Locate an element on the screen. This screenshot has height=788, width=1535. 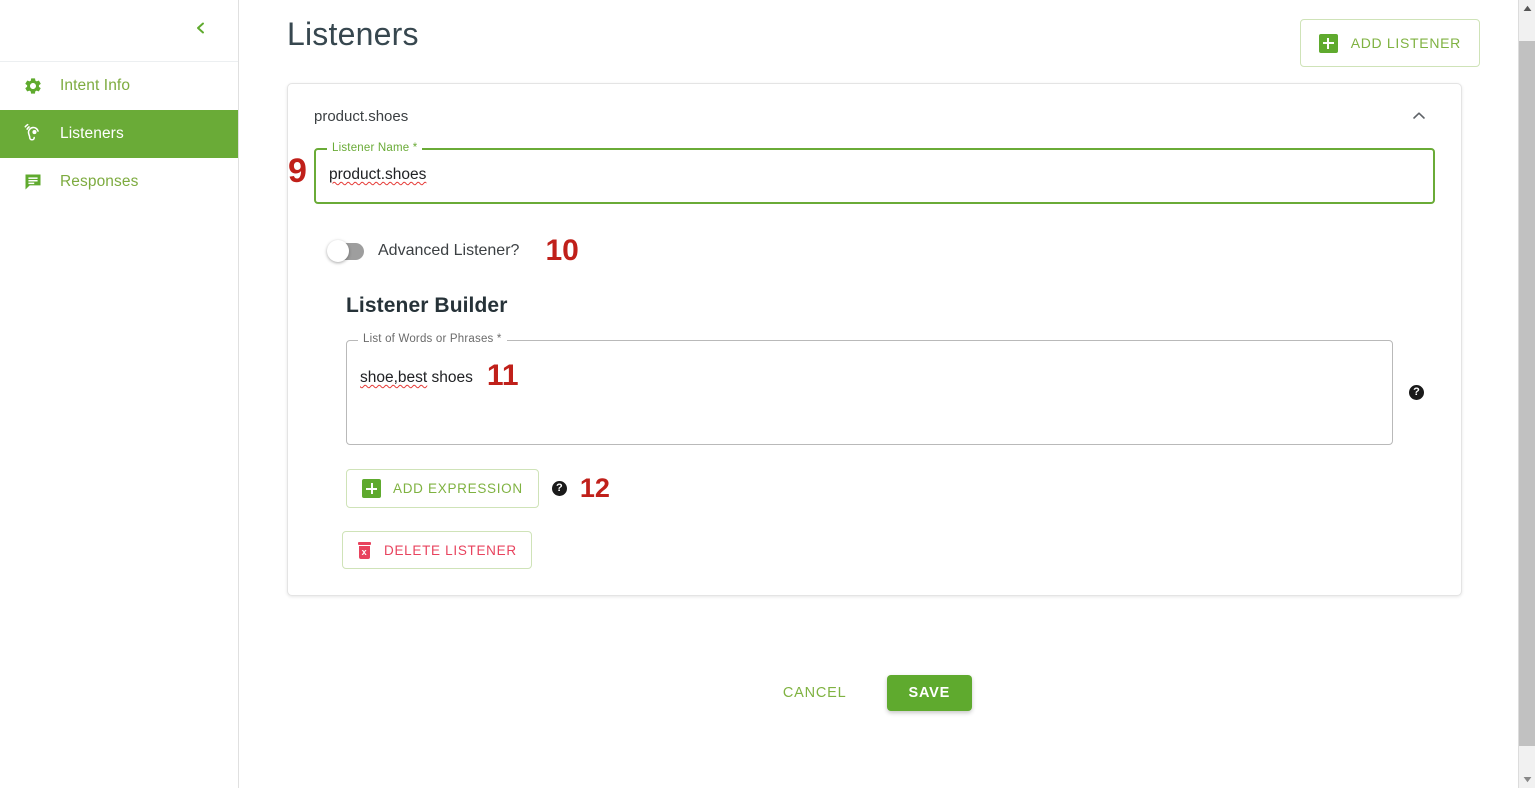
advanced-listener-label: Advanced Listener? is located at coordinates (449, 250).